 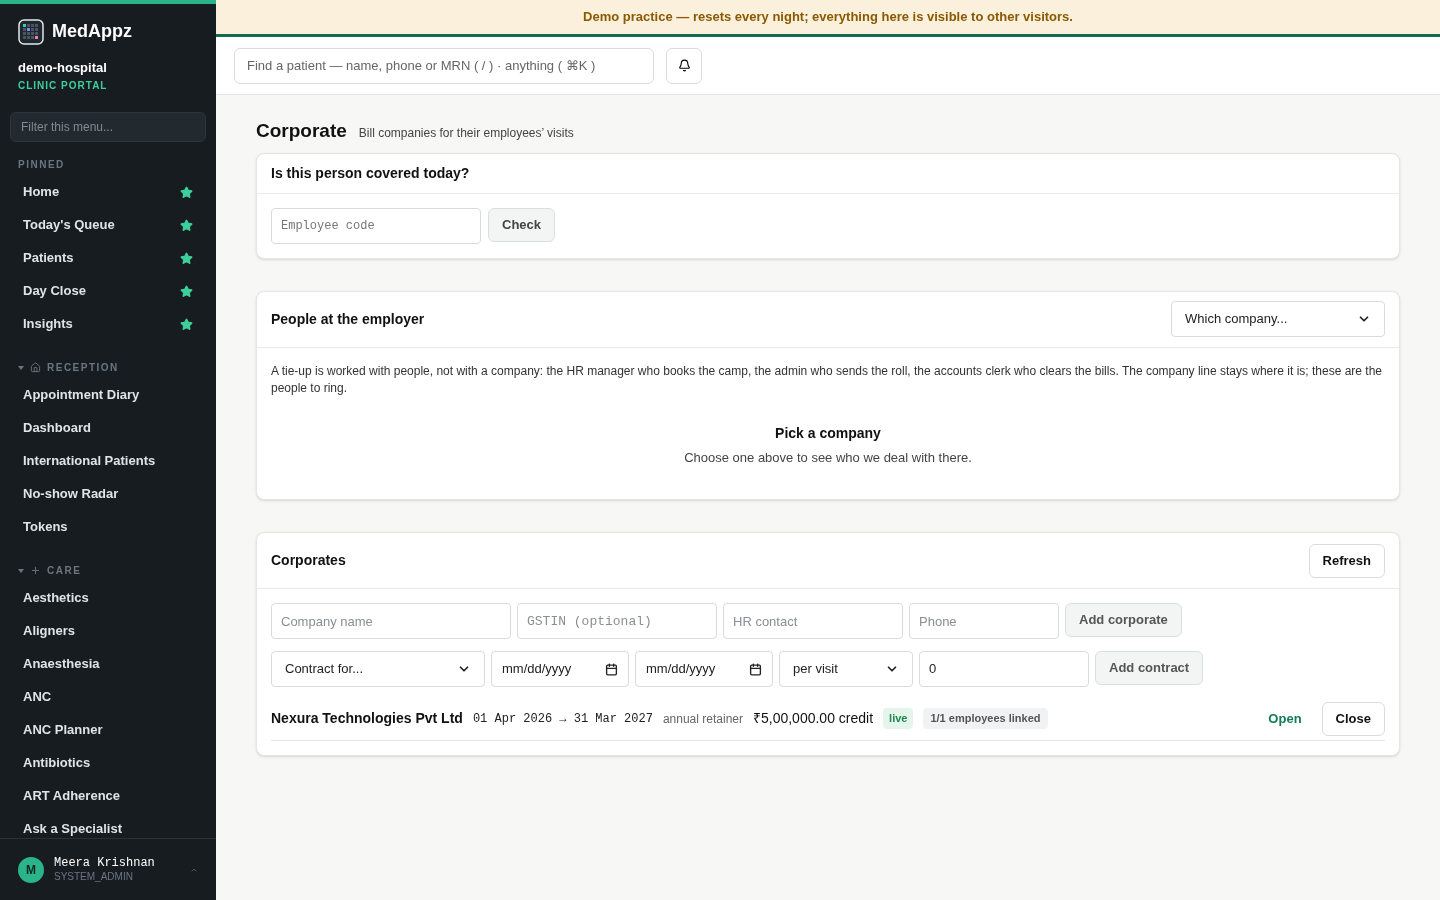 What do you see at coordinates (108, 494) in the screenshot?
I see `sidebar-item: No-show Radar` at bounding box center [108, 494].